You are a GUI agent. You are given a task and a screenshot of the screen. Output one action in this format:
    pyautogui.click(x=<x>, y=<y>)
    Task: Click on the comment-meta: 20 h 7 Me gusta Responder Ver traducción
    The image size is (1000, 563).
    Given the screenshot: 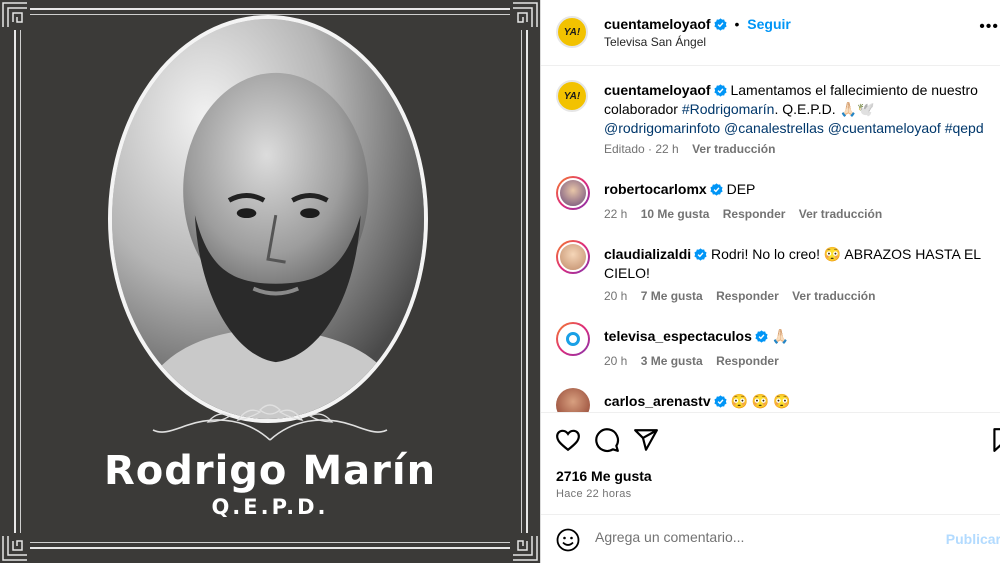 What is the action you would take?
    pyautogui.click(x=744, y=296)
    